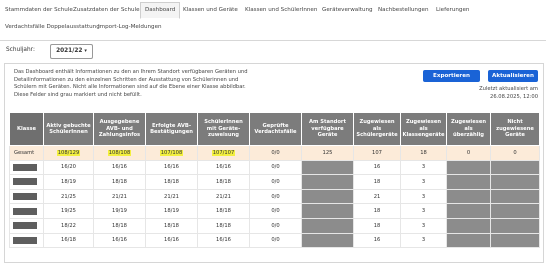 This screenshot has height=263, width=546. What do you see at coordinates (468, 153) in the screenshot?
I see `total-ueberzaehlig: 0` at bounding box center [468, 153].